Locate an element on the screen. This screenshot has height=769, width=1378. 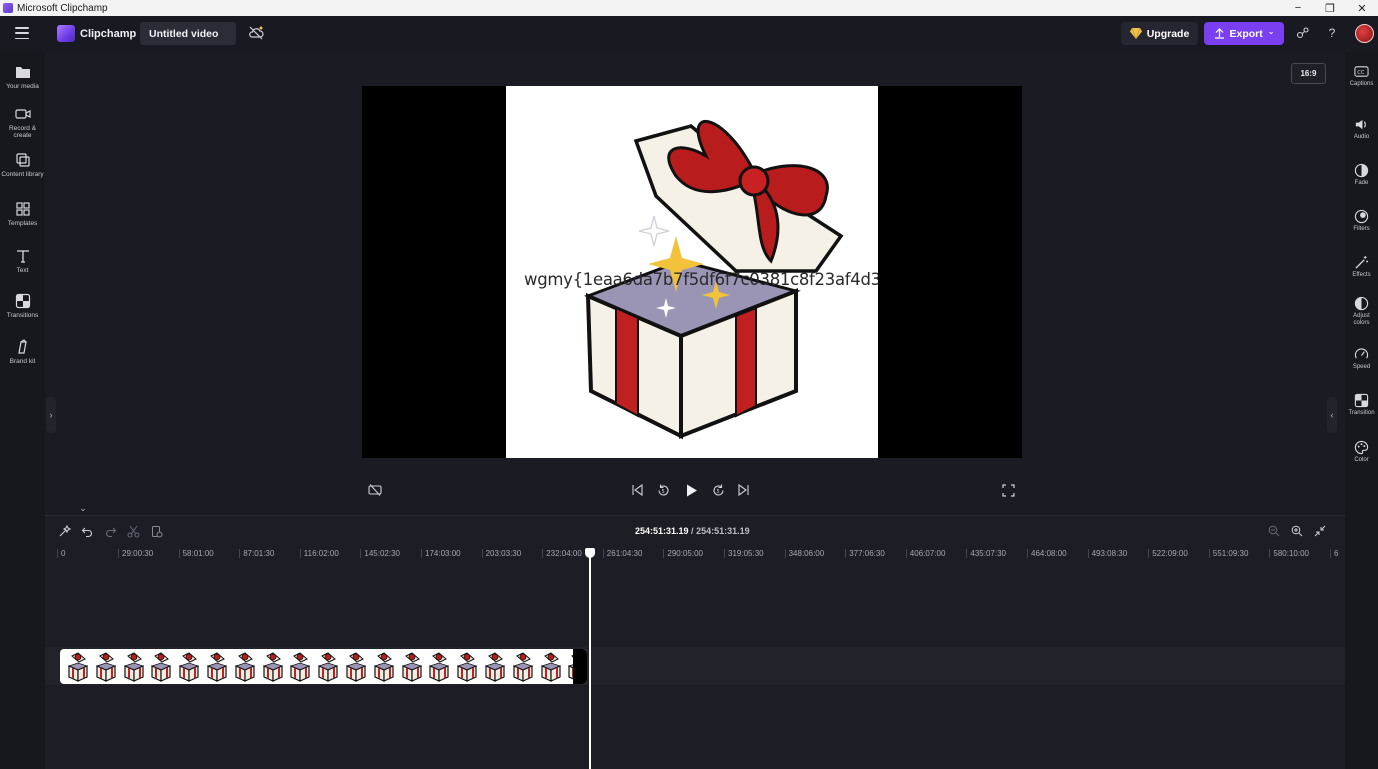
ruler-tick-label: 406:07:00 is located at coordinates (925, 553).